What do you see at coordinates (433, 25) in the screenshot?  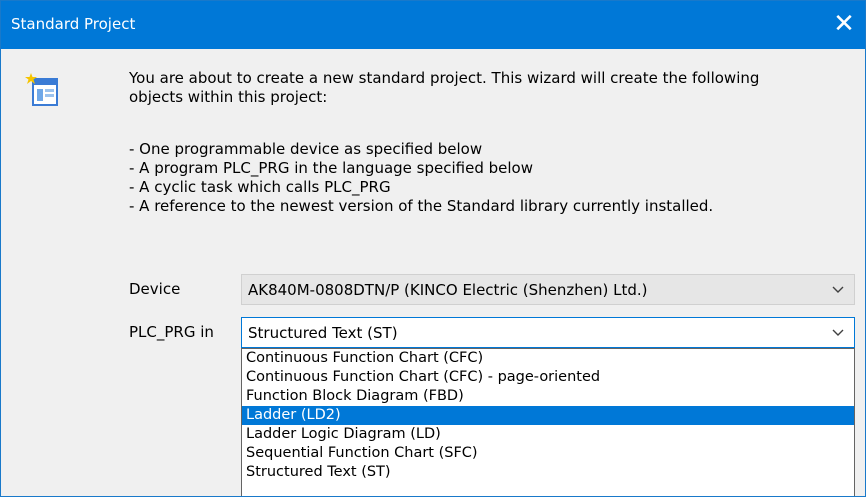 I see `title-bar: Standard Project ✕` at bounding box center [433, 25].